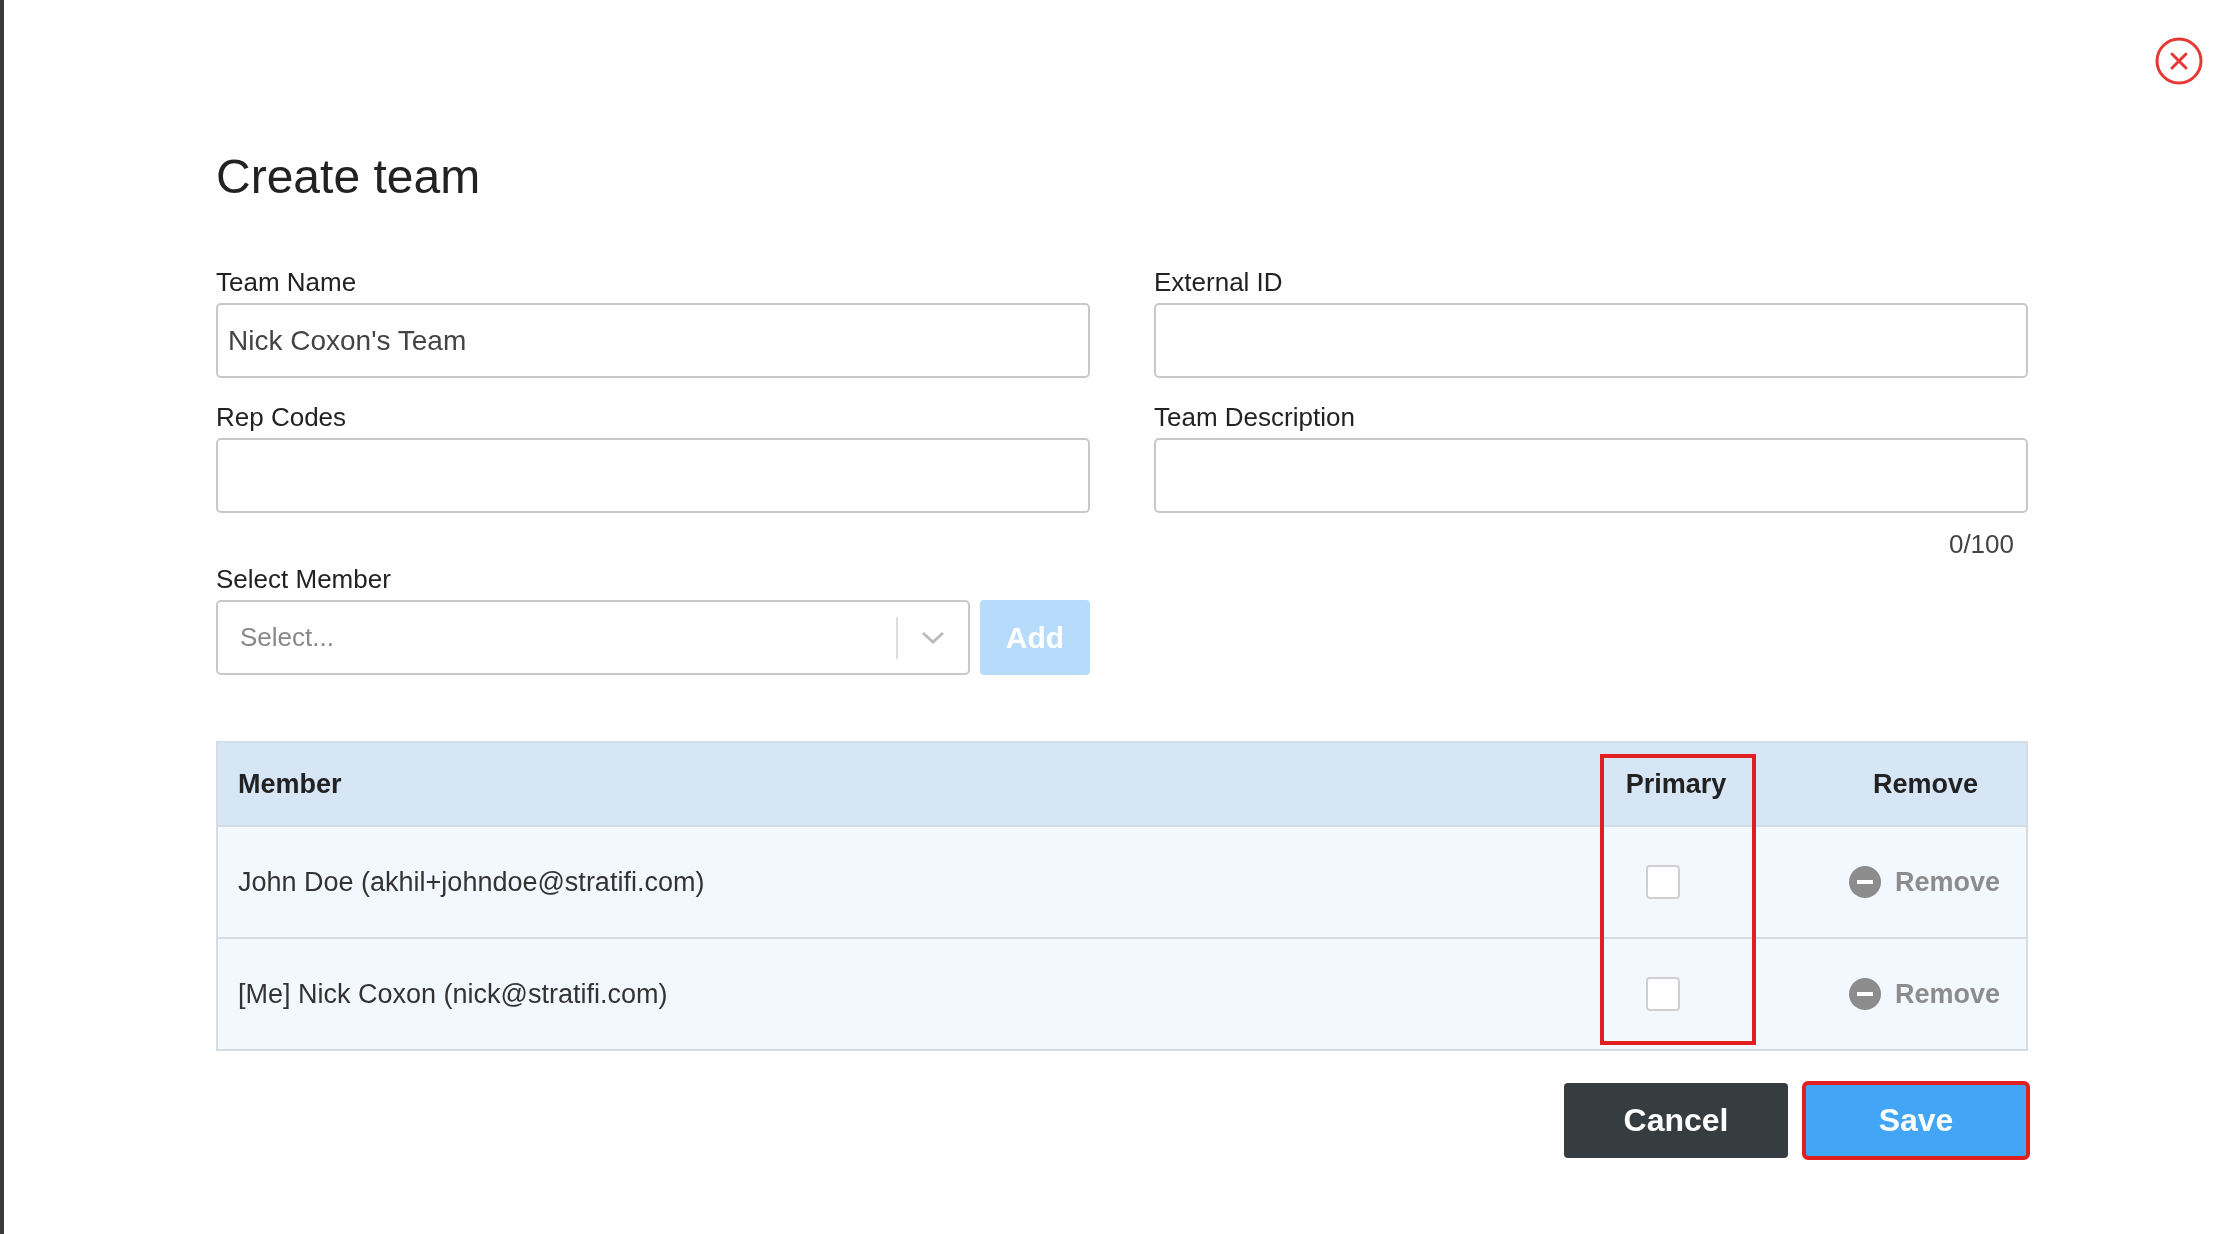  Describe the element at coordinates (933, 637) in the screenshot. I see `chevron-down-icon` at that location.